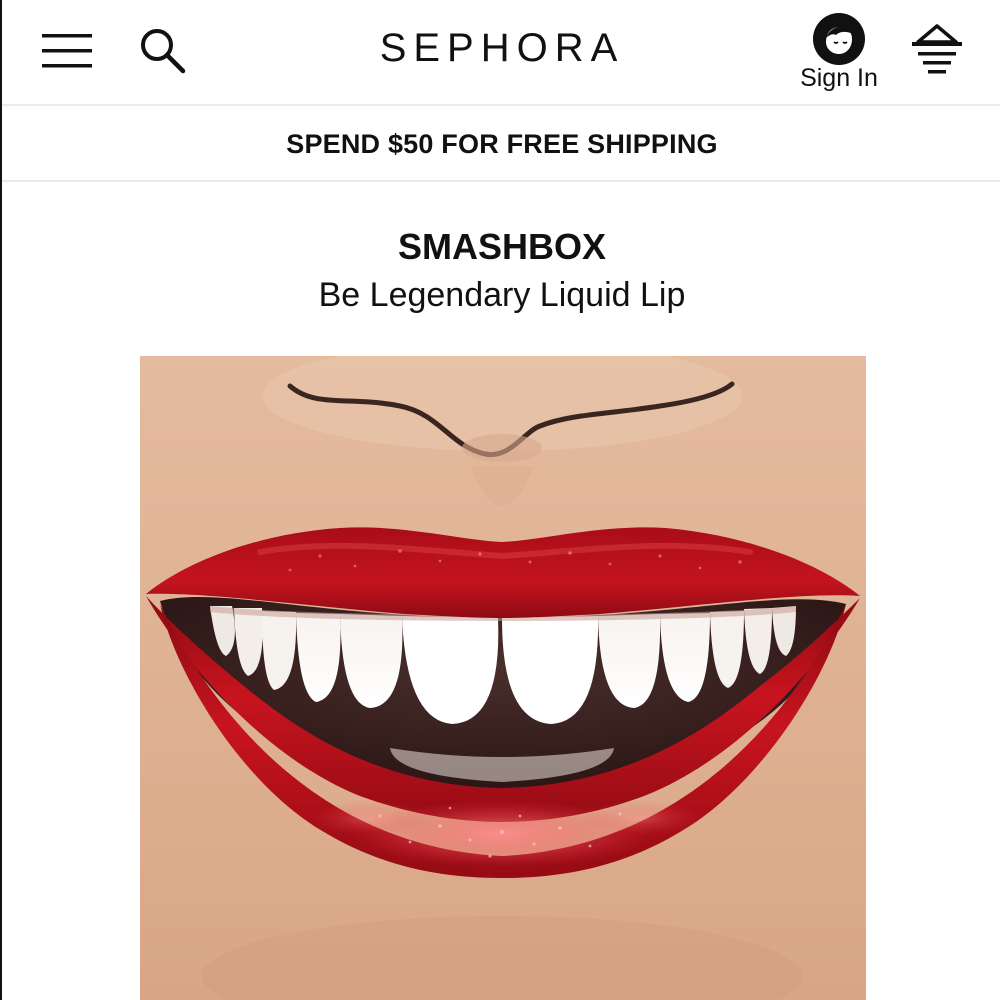 The image size is (1000, 1000). What do you see at coordinates (839, 39) in the screenshot?
I see `account-avatar-icon` at bounding box center [839, 39].